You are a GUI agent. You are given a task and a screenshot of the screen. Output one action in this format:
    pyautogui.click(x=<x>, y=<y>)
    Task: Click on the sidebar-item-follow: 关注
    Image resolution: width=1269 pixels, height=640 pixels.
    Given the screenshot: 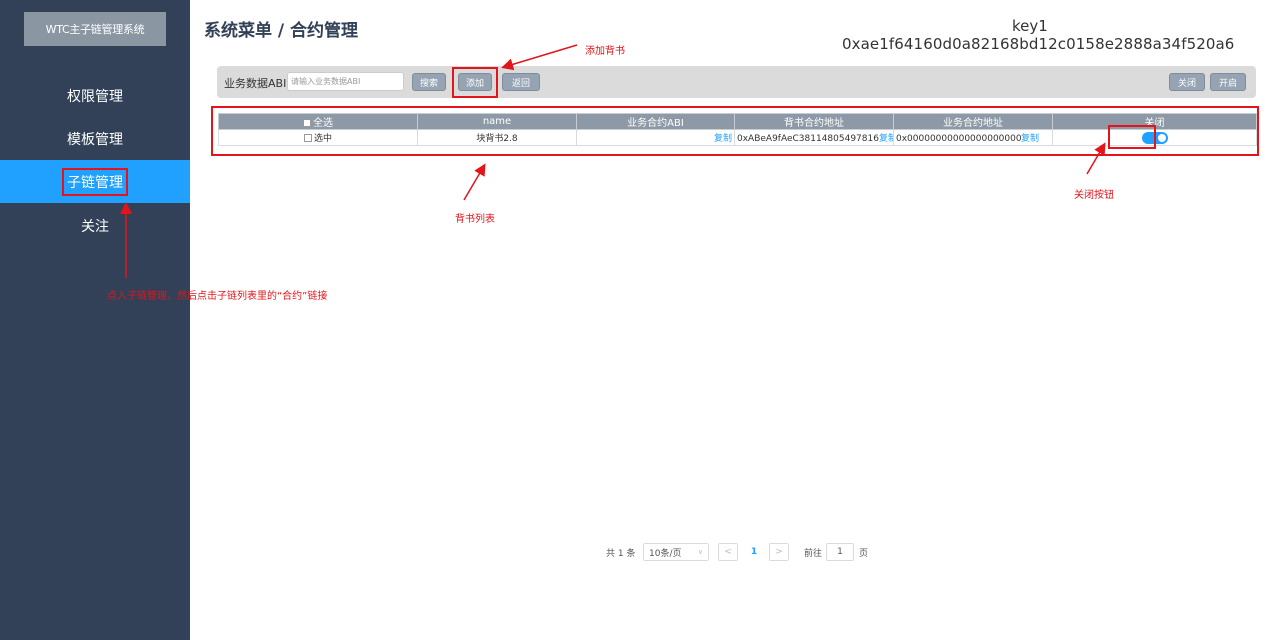 What is the action you would take?
    pyautogui.click(x=95, y=225)
    